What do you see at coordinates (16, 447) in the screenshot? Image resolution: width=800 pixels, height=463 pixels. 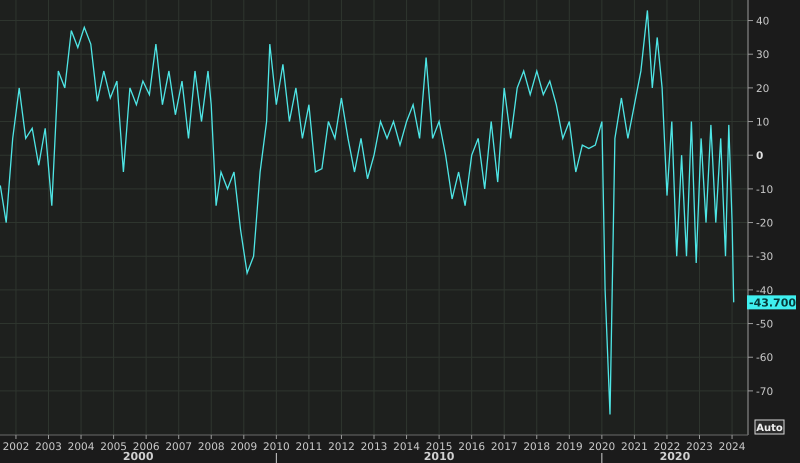 I see `x-tick-label: 2002` at bounding box center [16, 447].